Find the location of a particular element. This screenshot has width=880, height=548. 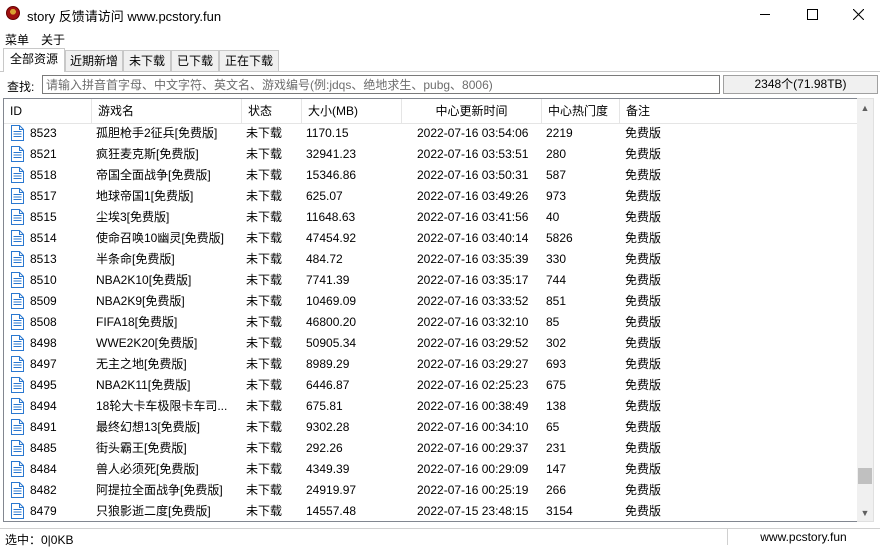

cell-size: 6446.87 is located at coordinates (328, 385).